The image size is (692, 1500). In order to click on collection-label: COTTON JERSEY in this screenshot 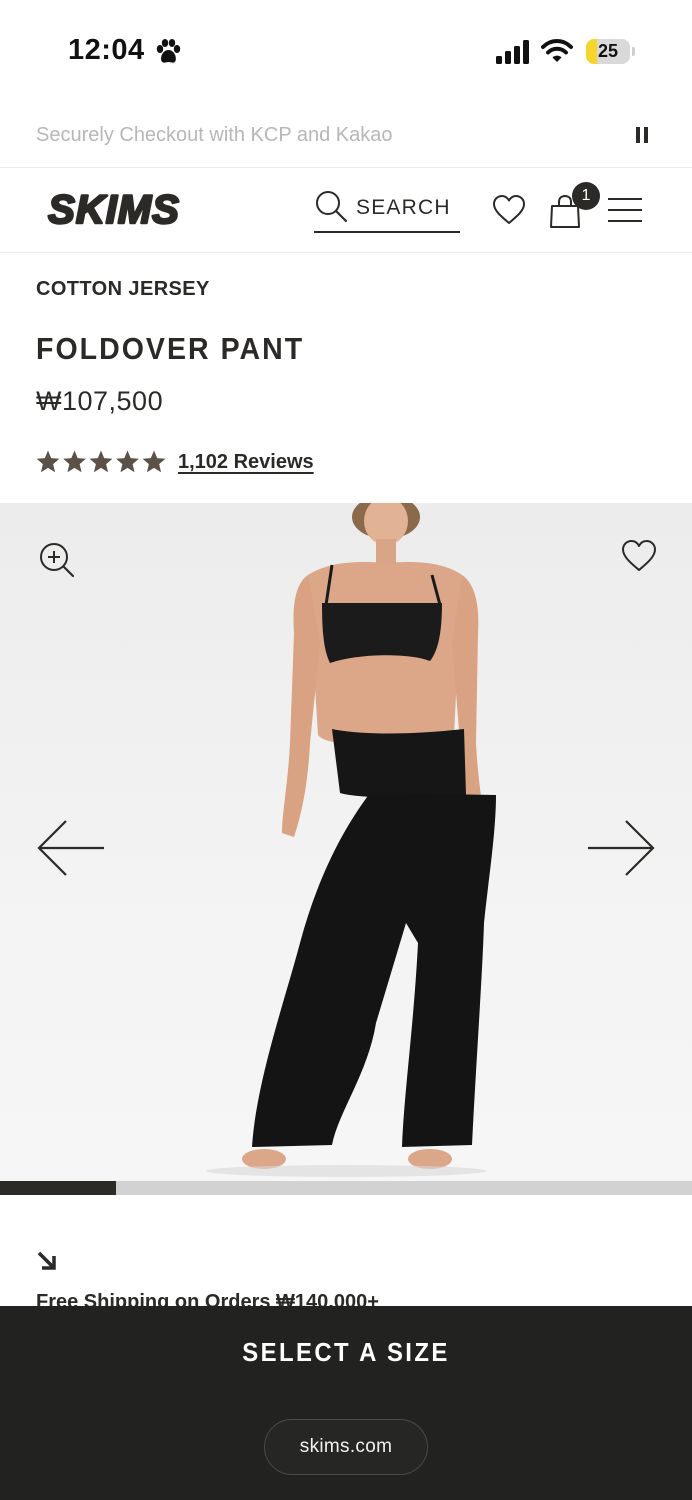, I will do `click(123, 289)`.